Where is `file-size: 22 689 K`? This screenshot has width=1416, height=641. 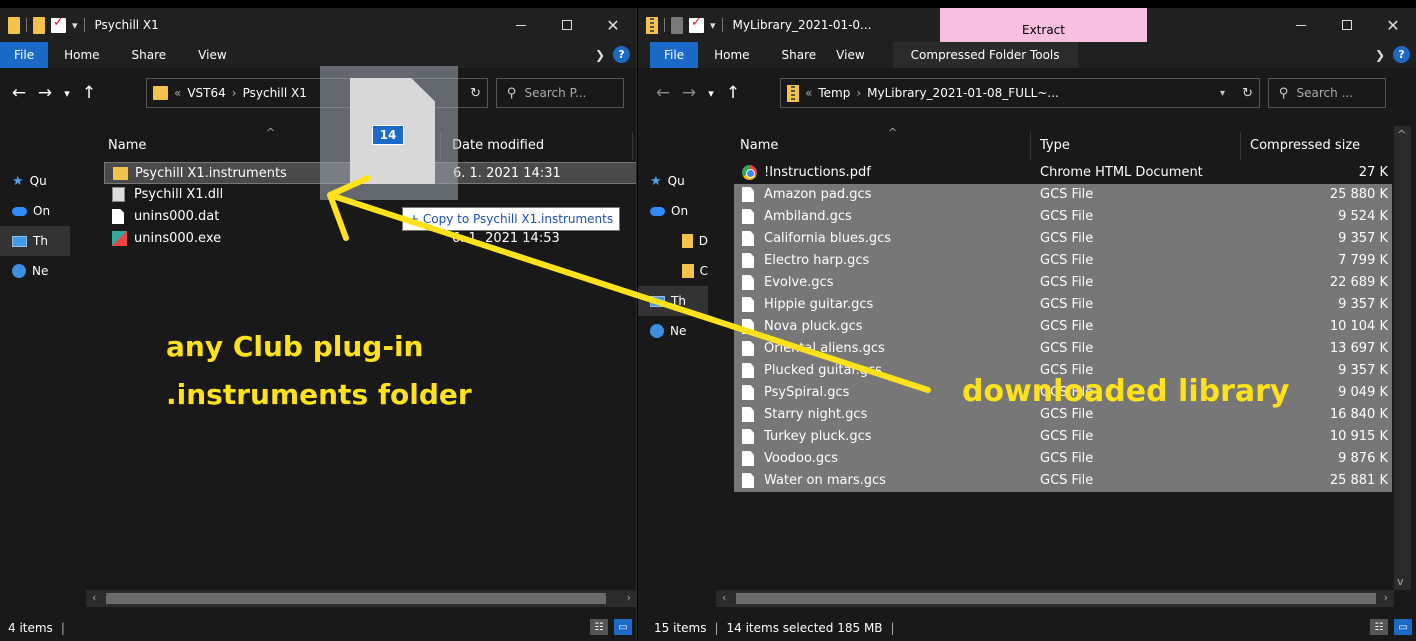
file-size: 22 689 K is located at coordinates (1358, 282).